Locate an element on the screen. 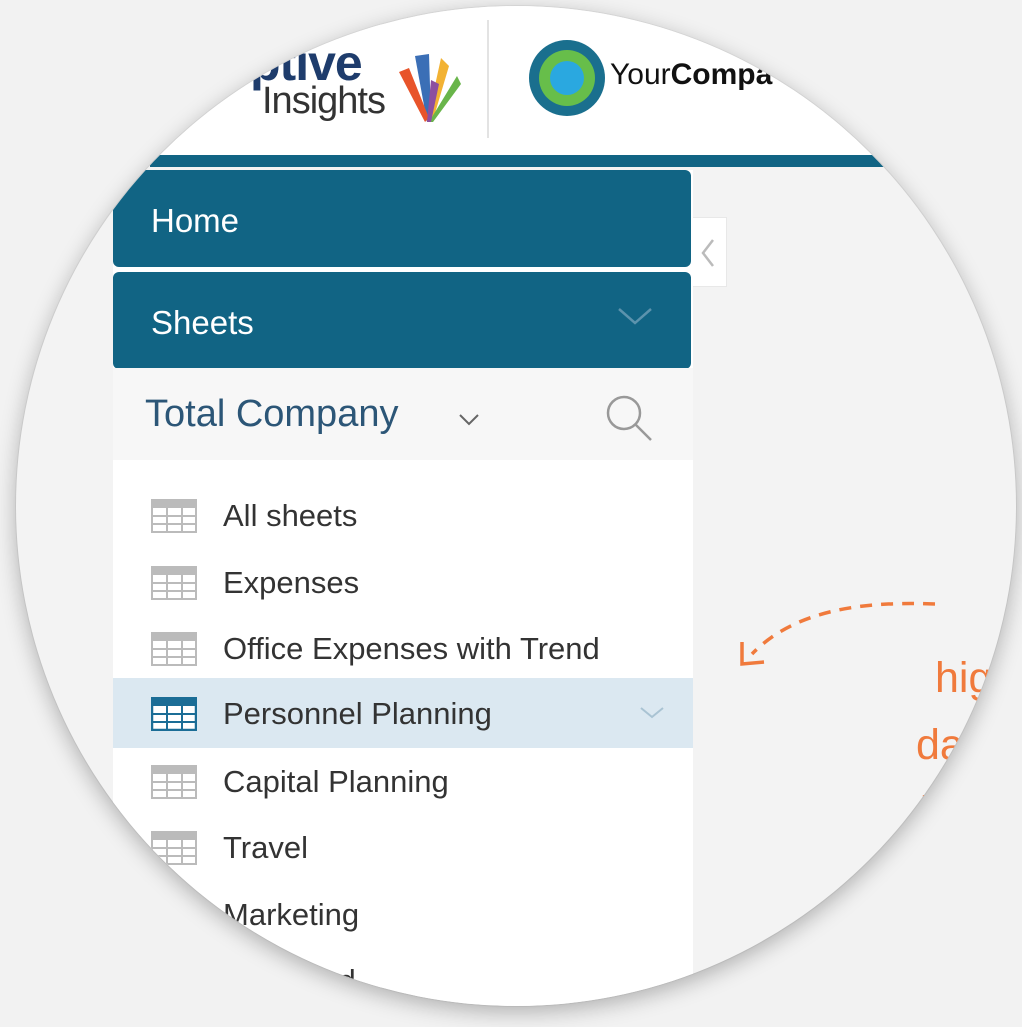 The image size is (1022, 1027). sheet-item: All sheets is located at coordinates (403, 515).